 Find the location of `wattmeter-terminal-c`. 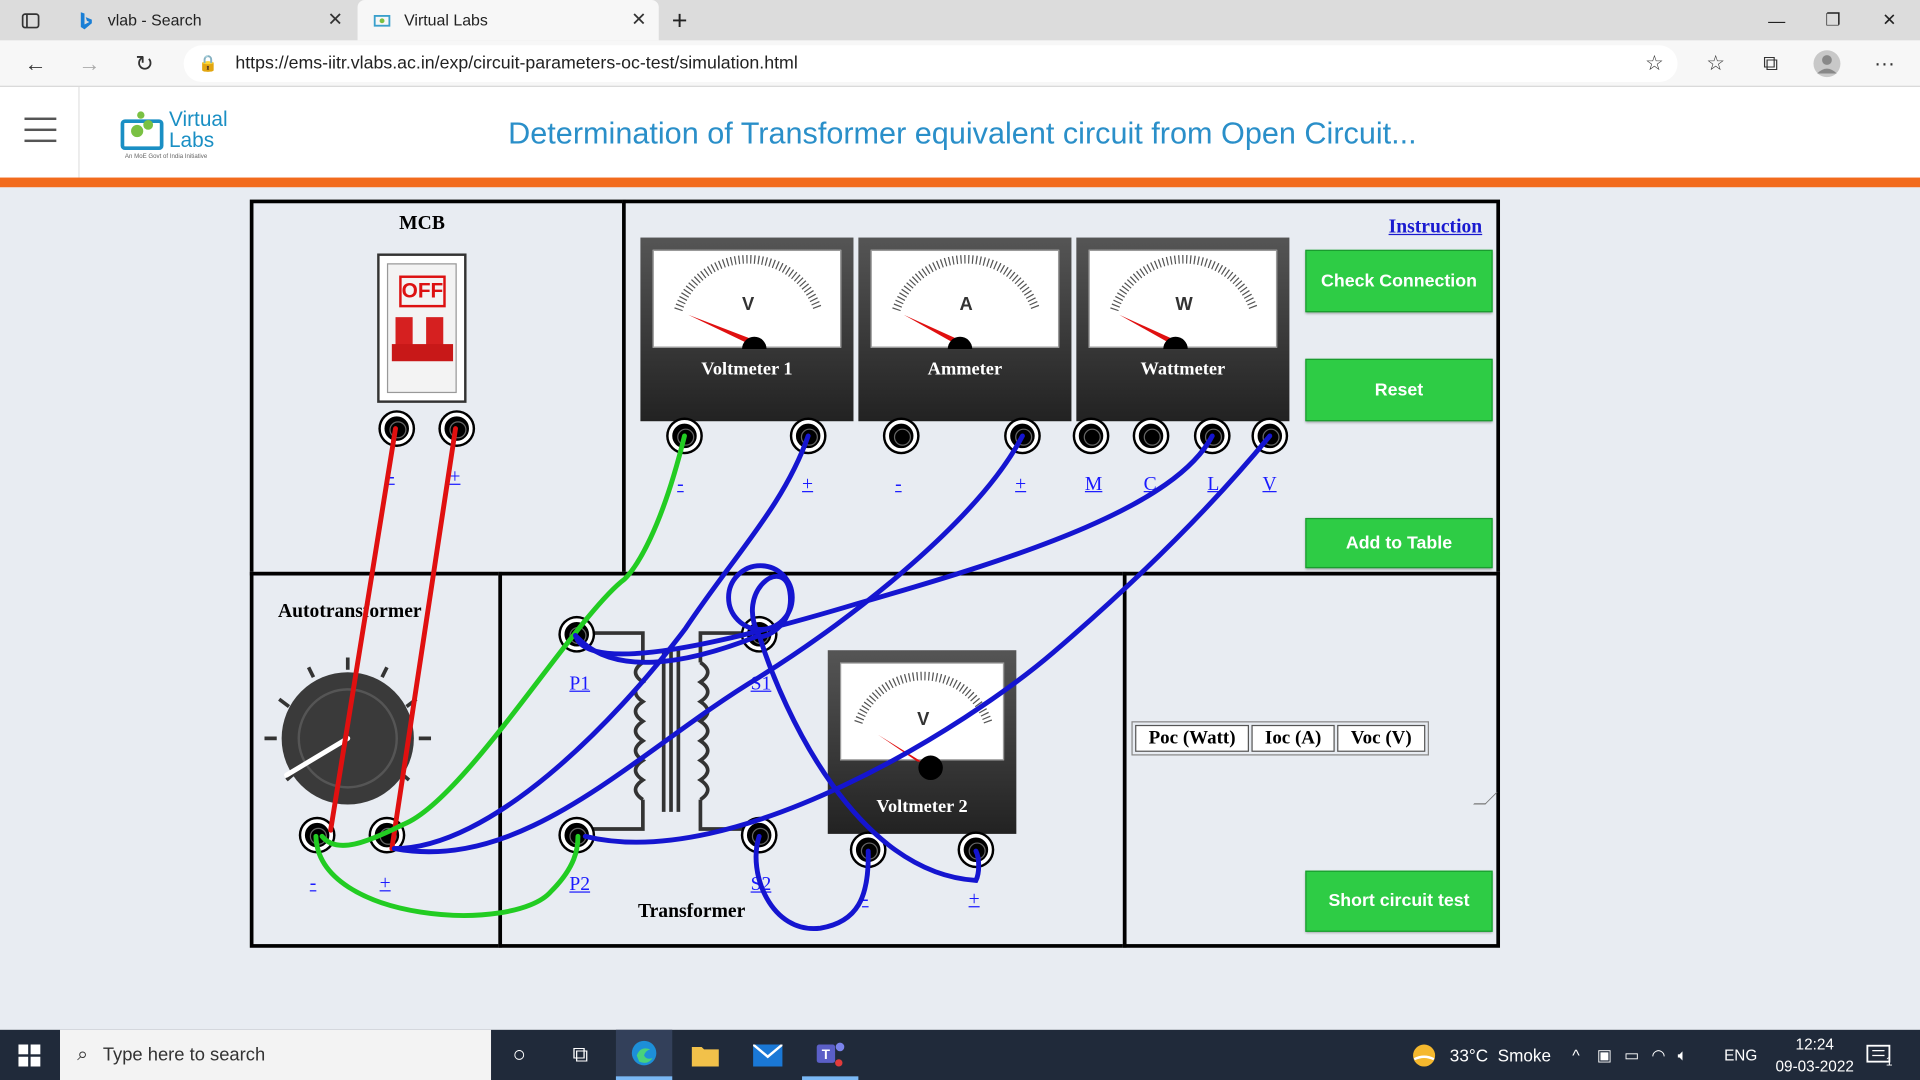

wattmeter-terminal-c is located at coordinates (1151, 436).